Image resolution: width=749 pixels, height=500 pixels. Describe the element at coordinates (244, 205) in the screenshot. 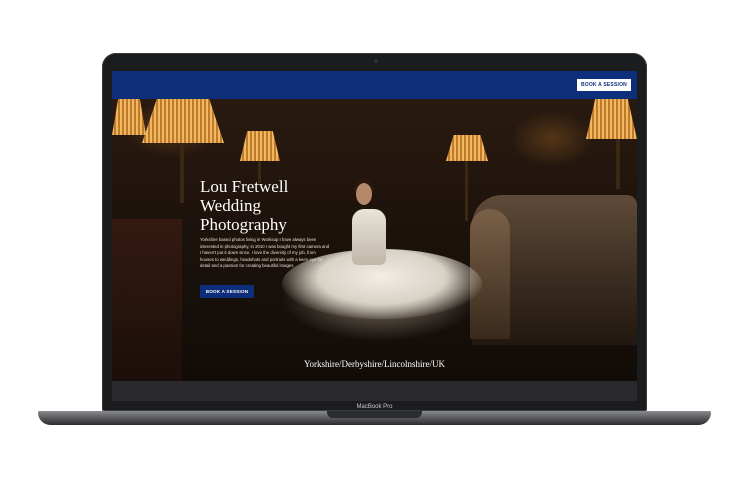

I see `hero-title: Lou Fretwell Wedding Photography` at that location.